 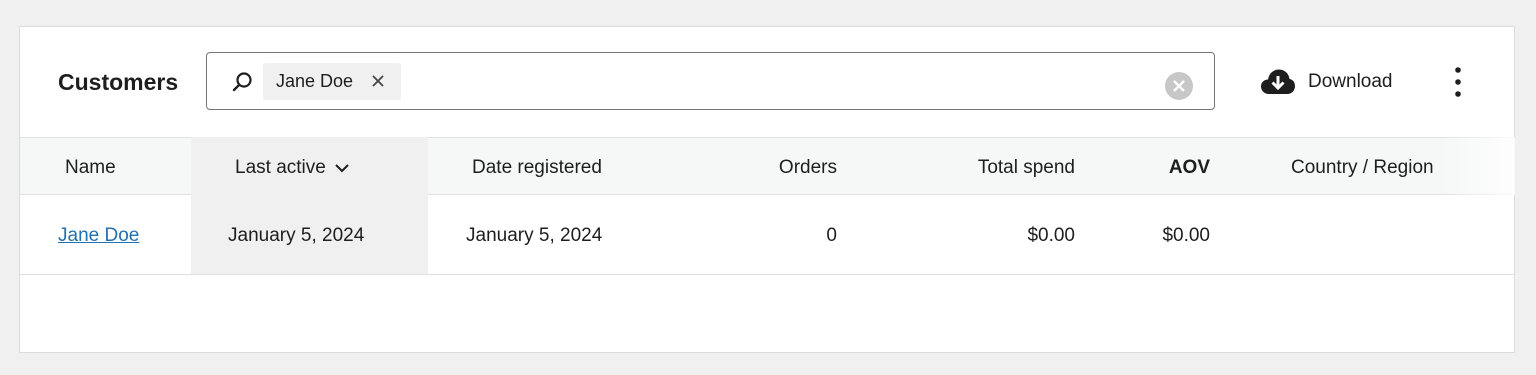 I want to click on clear-circle-icon, so click(x=1179, y=86).